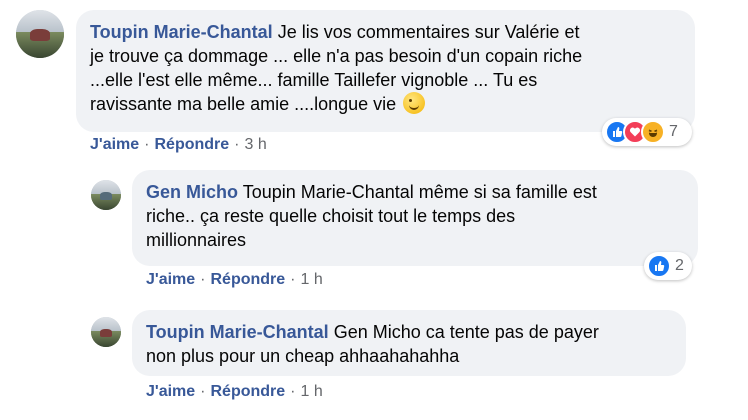  Describe the element at coordinates (196, 240) in the screenshot. I see `comment-text: millionnaires` at that location.